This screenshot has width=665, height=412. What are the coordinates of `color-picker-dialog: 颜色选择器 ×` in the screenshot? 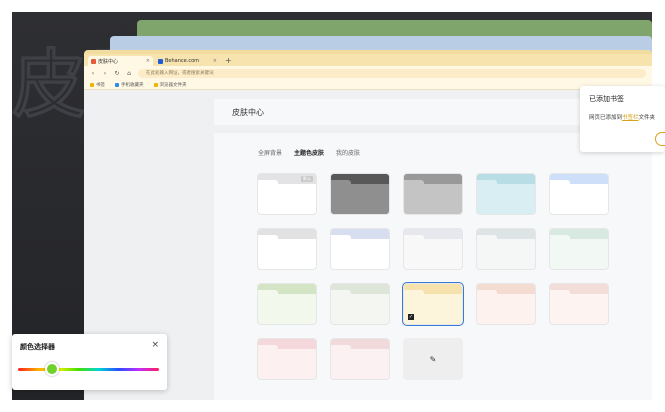 It's located at (89, 362).